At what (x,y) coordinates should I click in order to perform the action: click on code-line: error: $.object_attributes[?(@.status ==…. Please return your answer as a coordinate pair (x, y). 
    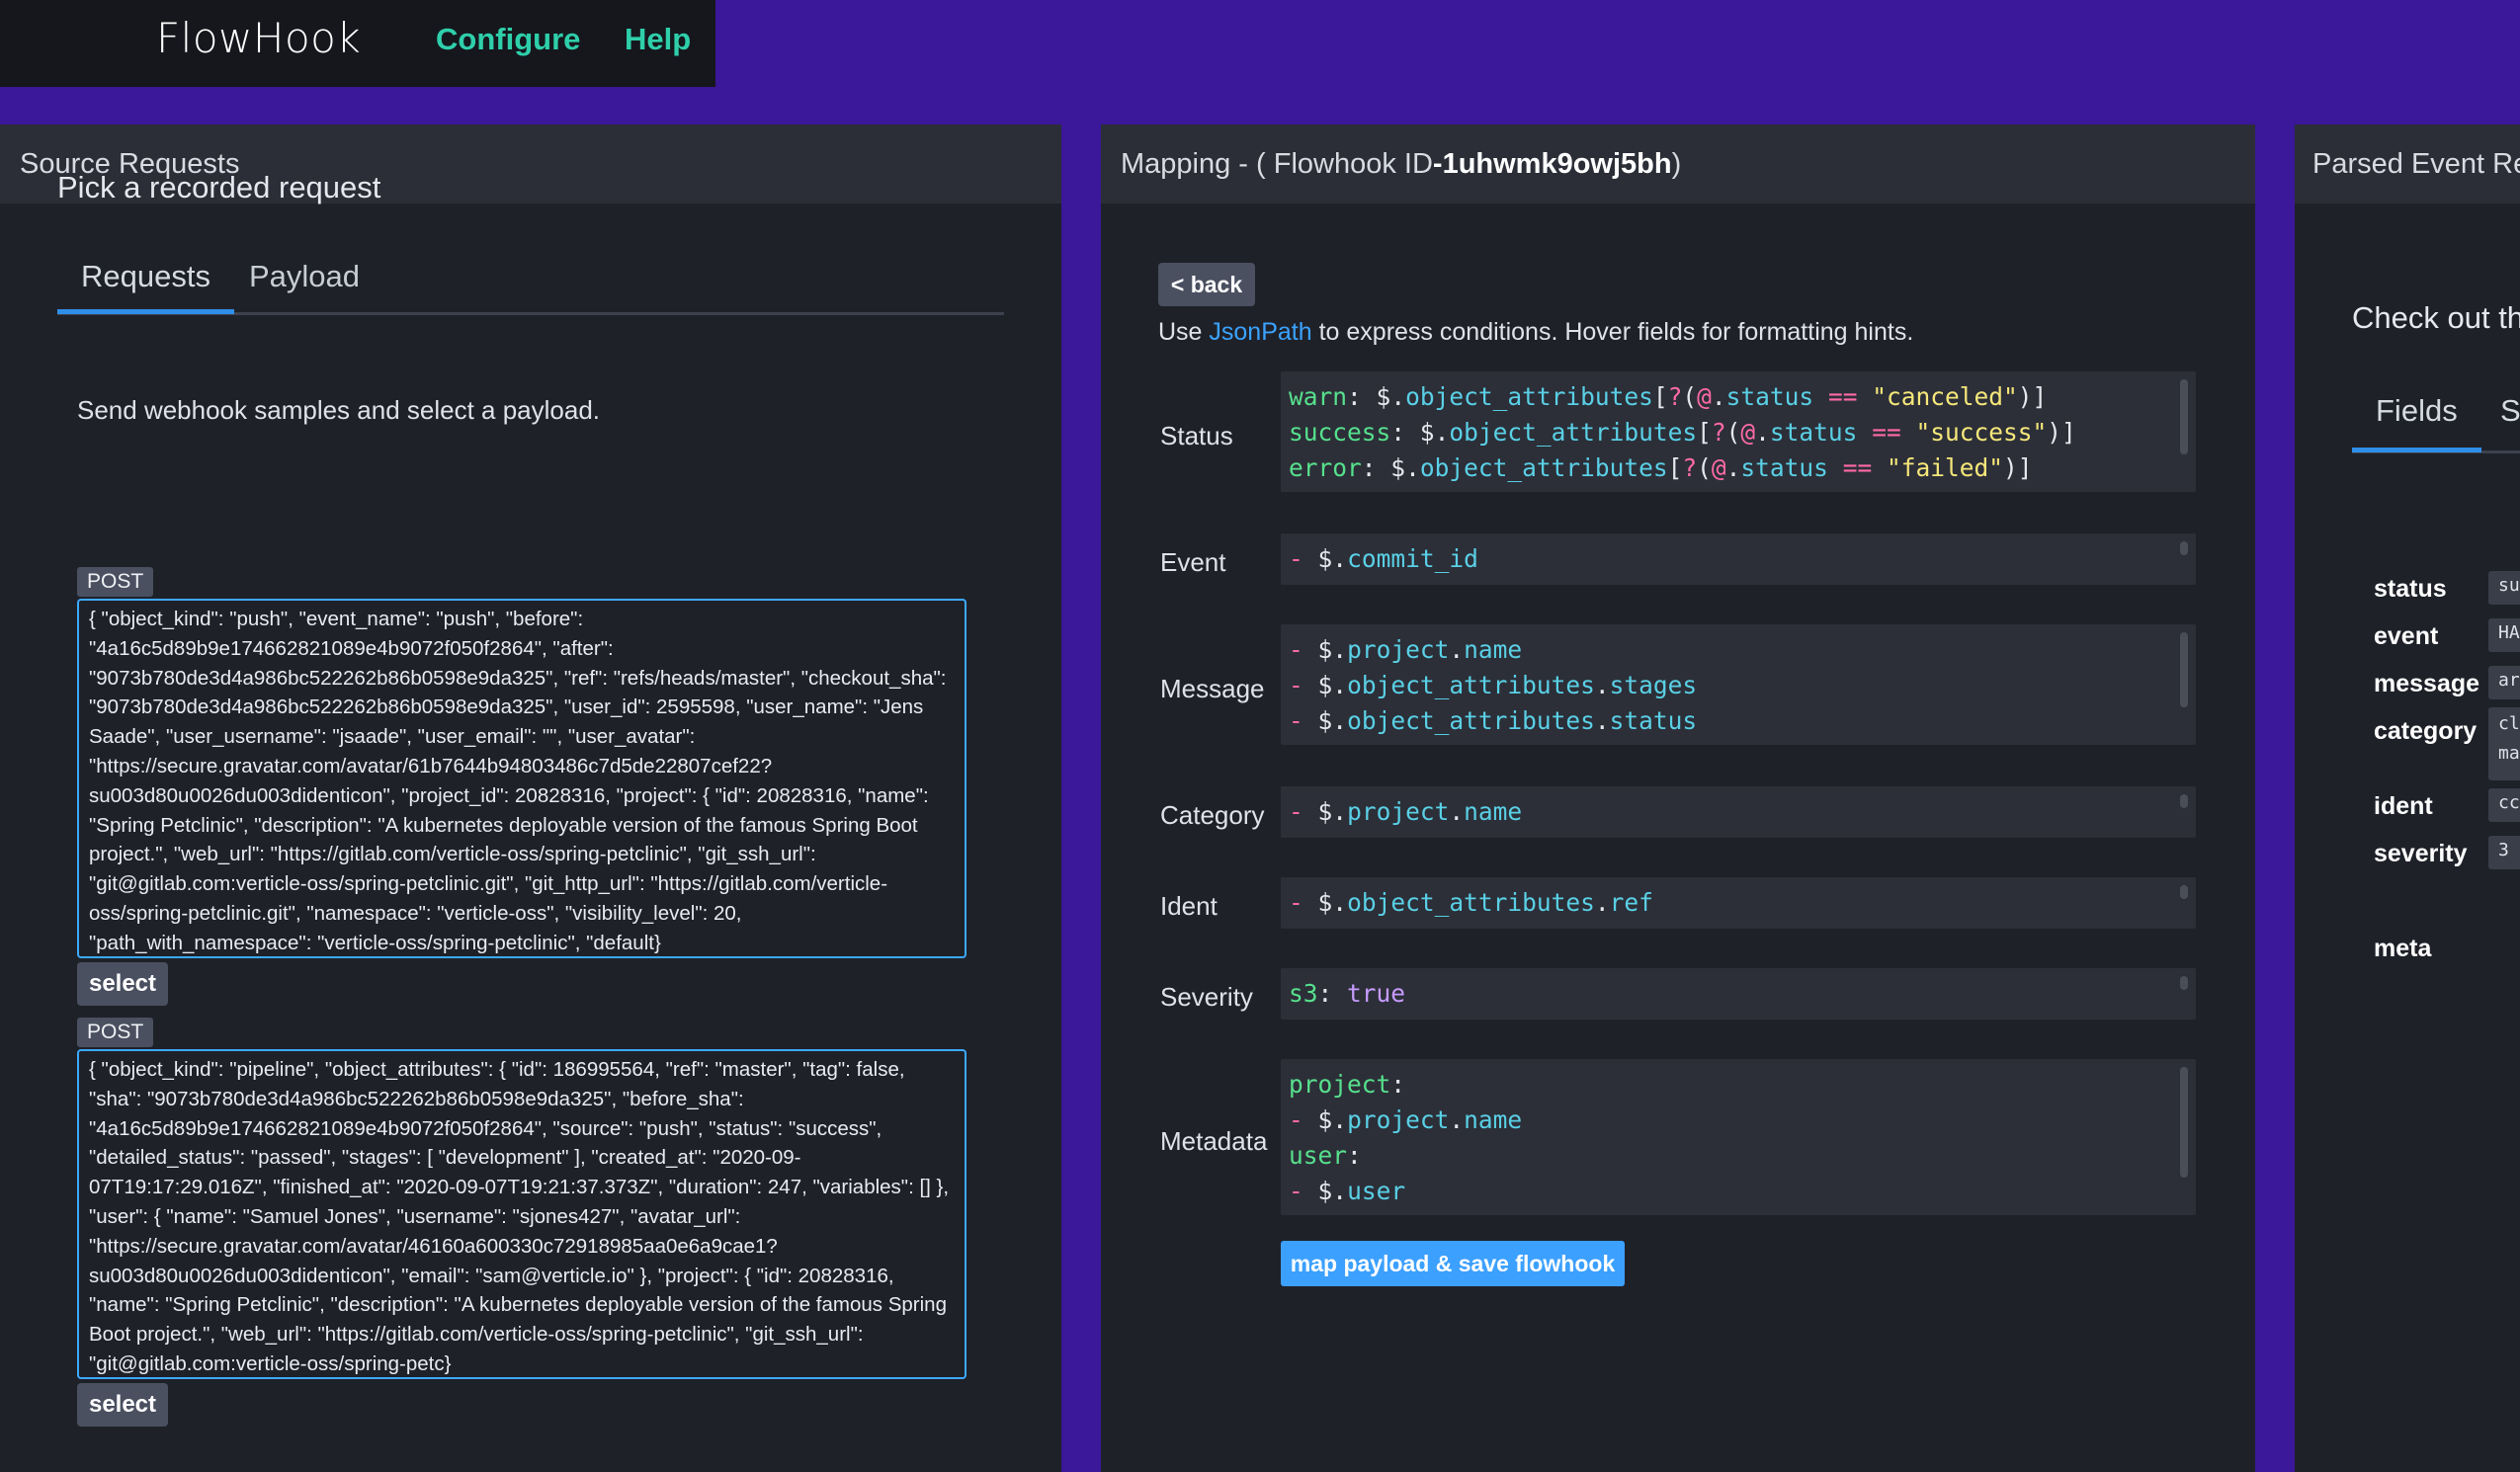
    Looking at the image, I should click on (1661, 467).